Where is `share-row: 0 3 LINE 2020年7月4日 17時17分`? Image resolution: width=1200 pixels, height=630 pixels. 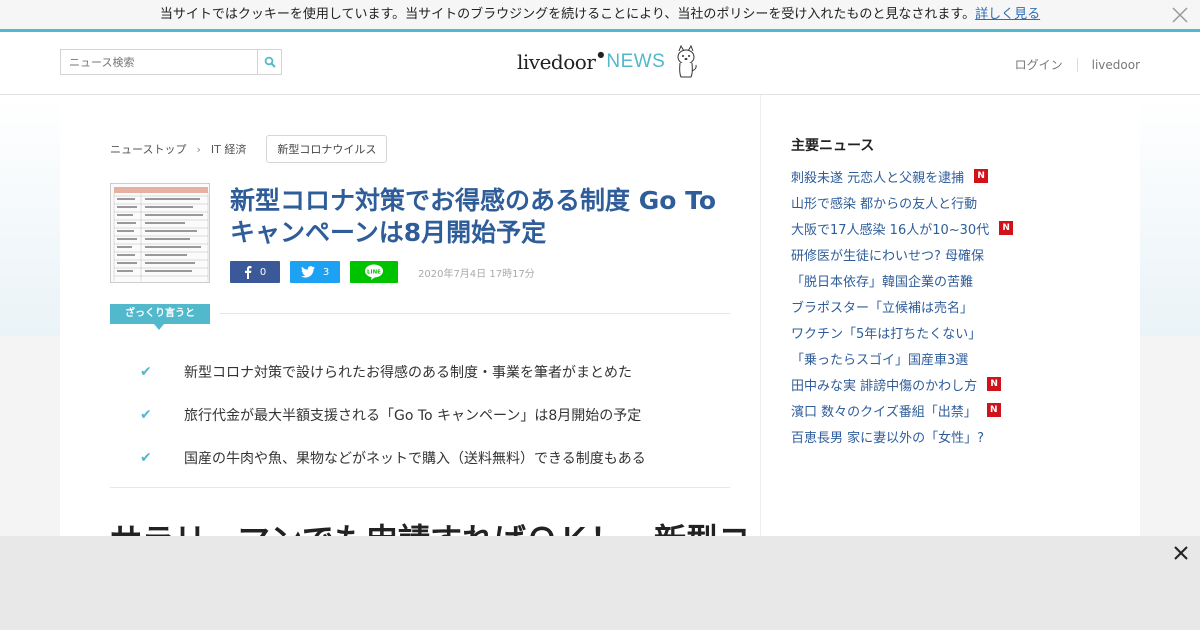 share-row: 0 3 LINE 2020年7月4日 17時17分 is located at coordinates (382, 272).